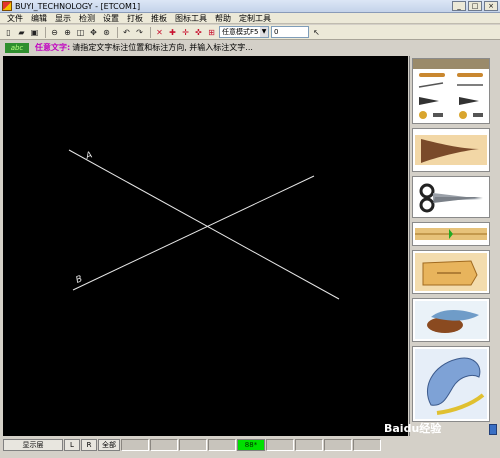 The height and width of the screenshot is (458, 500). What do you see at coordinates (8, 32) in the screenshot?
I see `new-file-icon: ▯` at bounding box center [8, 32].